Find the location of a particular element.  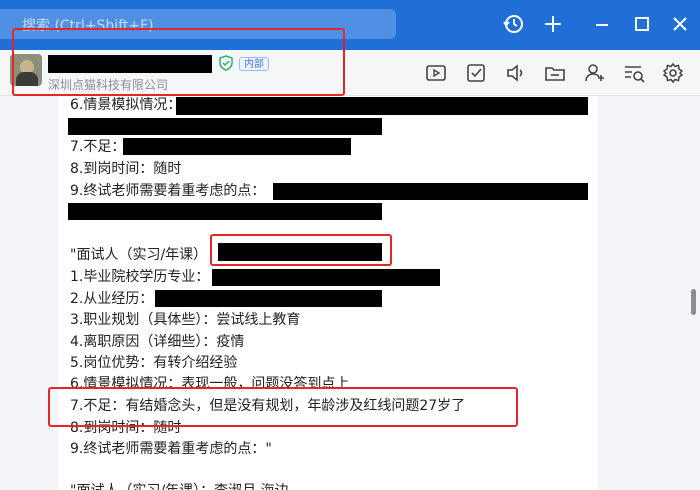

content-line-3: 8.到岗时间：随时 is located at coordinates (126, 169).